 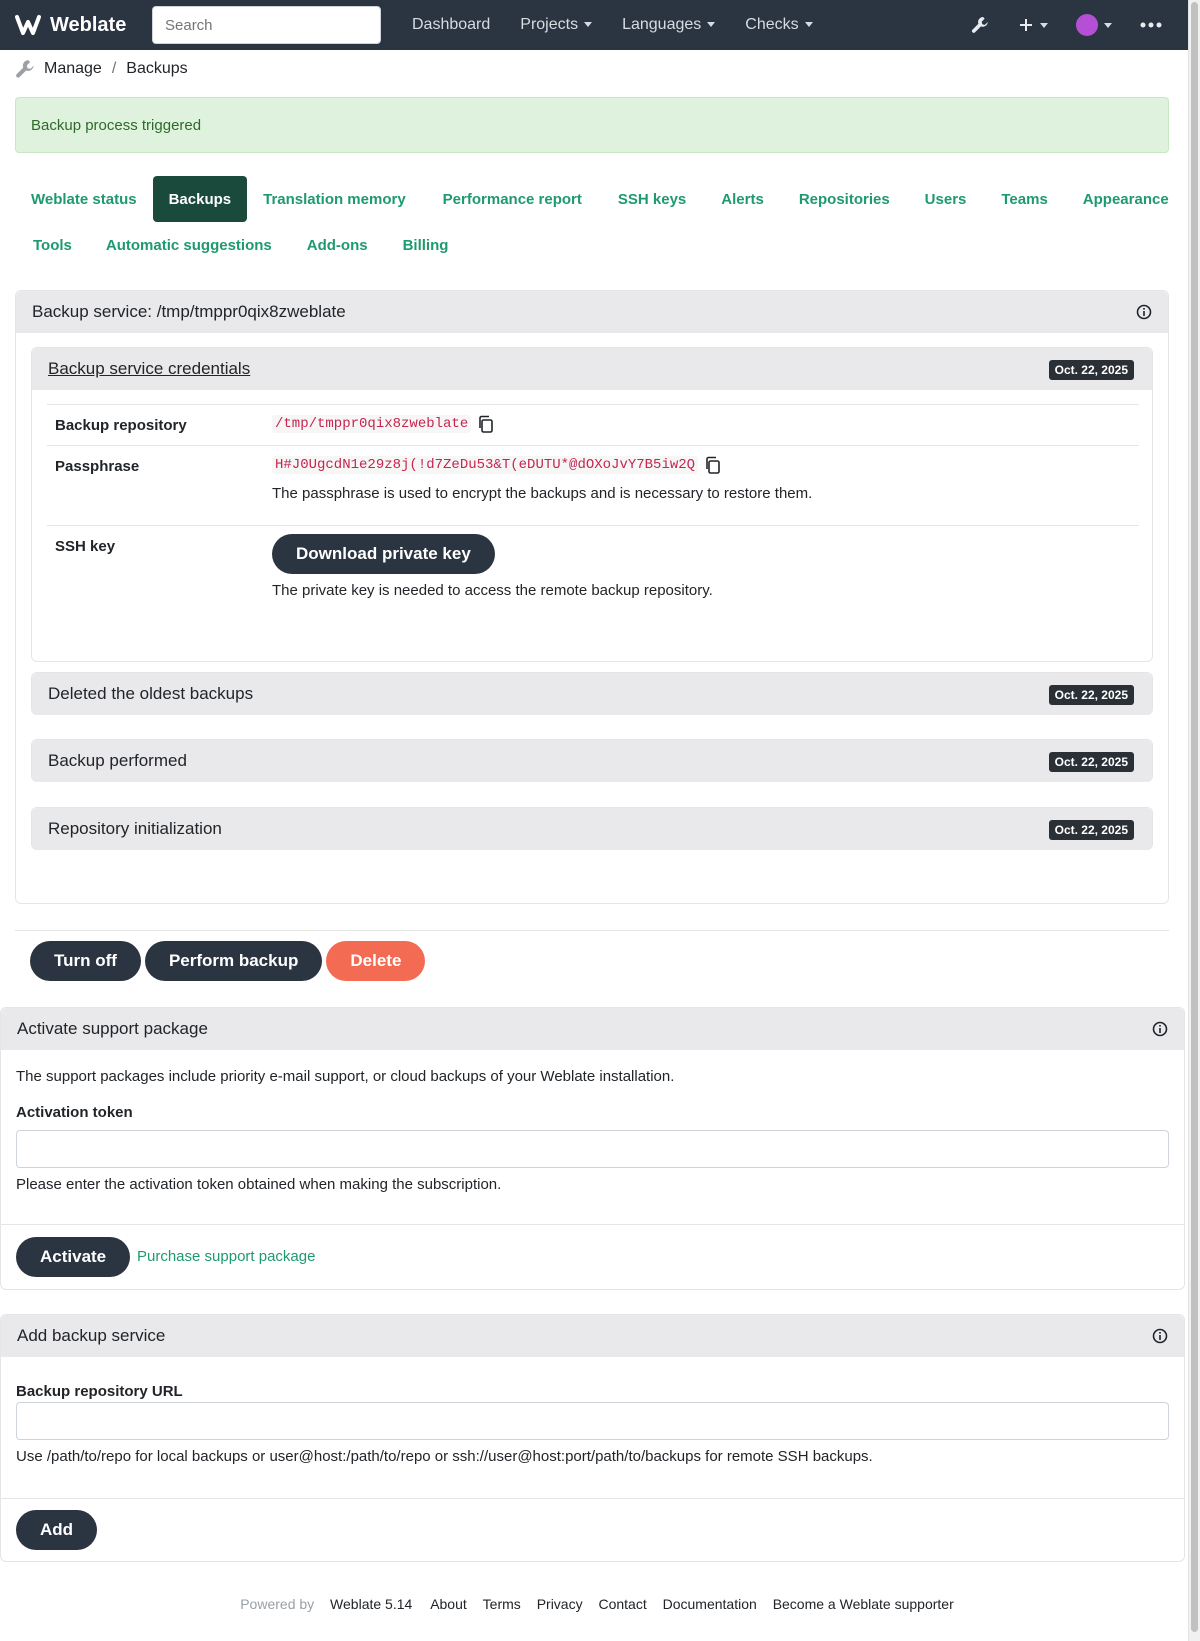 What do you see at coordinates (592, 1498) in the screenshot?
I see `add-backup-divider` at bounding box center [592, 1498].